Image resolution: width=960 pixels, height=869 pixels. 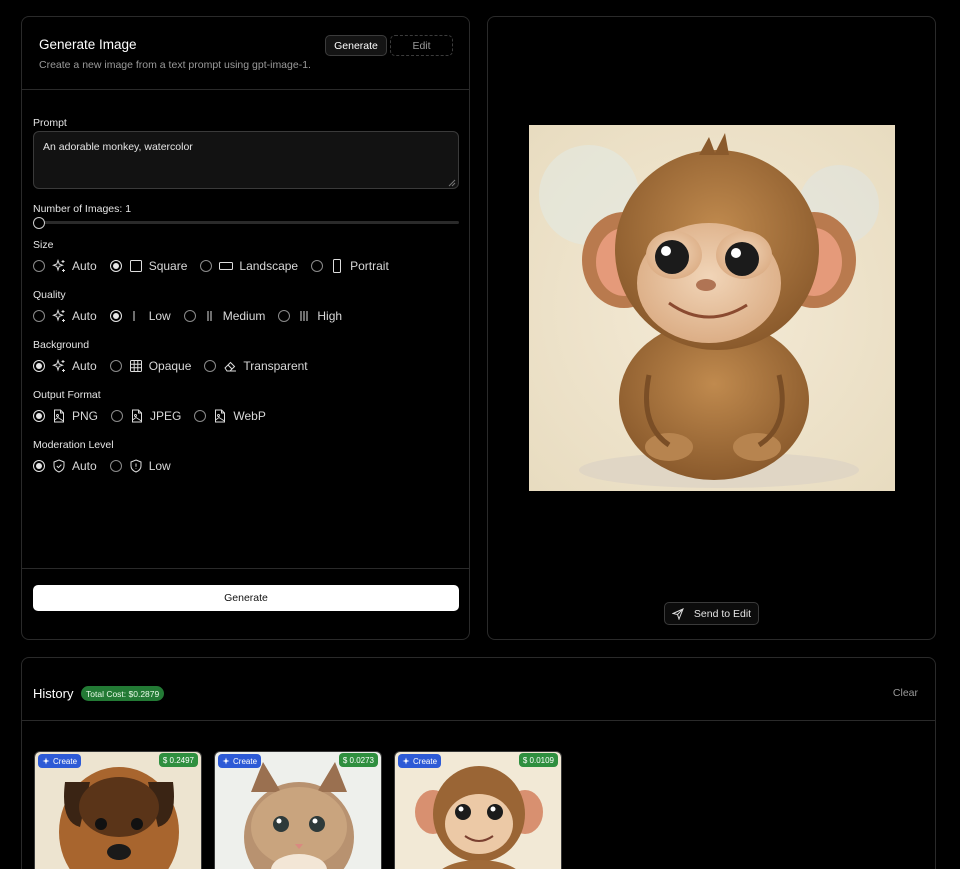 I want to click on size-options: Auto Square Landscape Portrait, so click(x=217, y=266).